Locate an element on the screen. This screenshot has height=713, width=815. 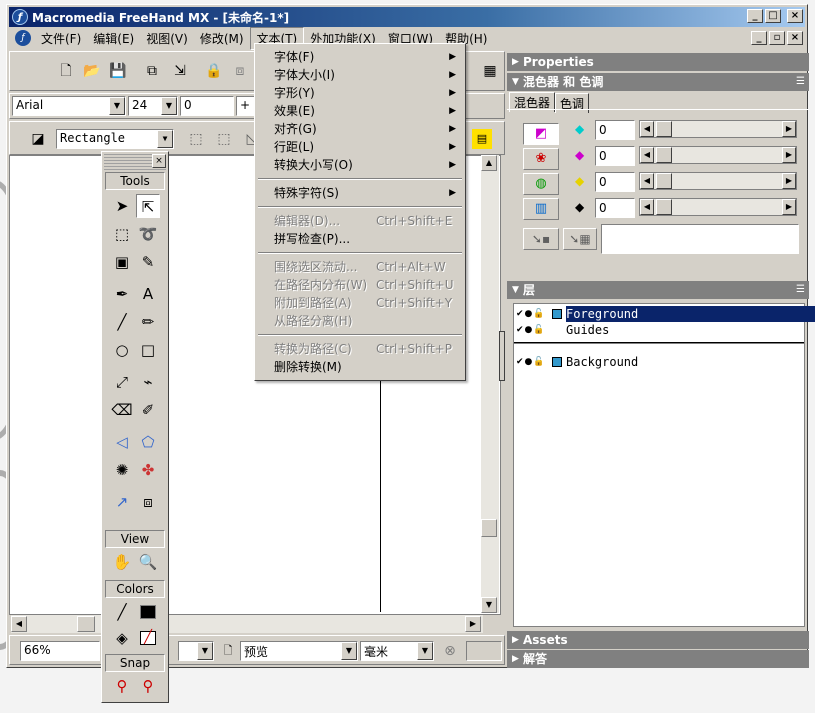
stop-icon: ⊗ is located at coordinates (450, 651).